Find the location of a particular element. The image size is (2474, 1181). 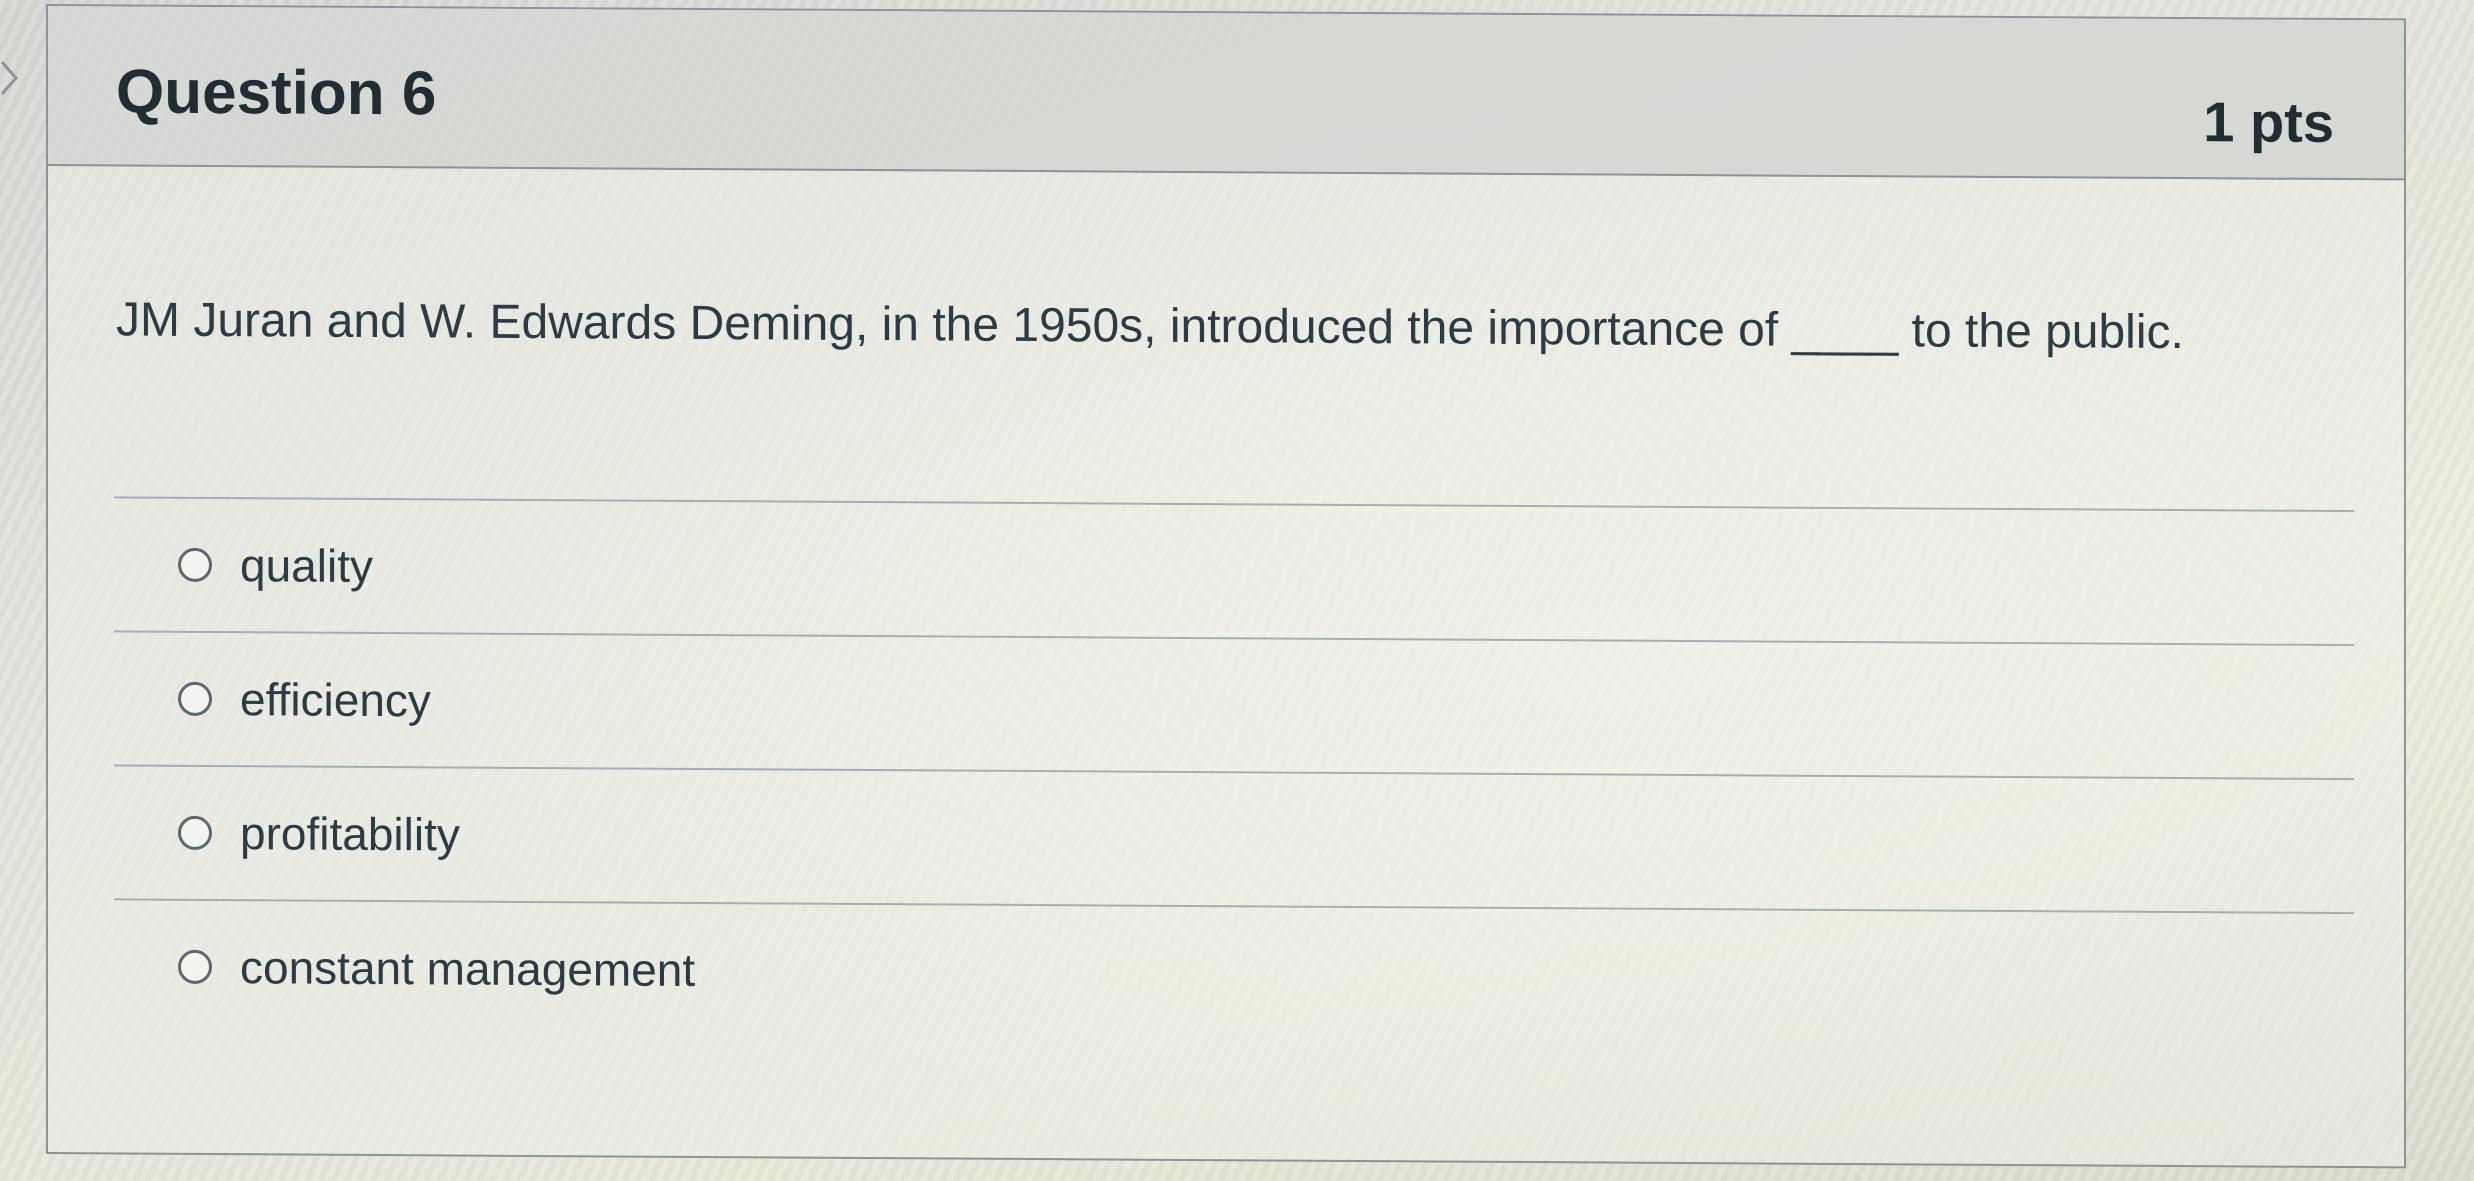

answer-label: constant management is located at coordinates (468, 968).